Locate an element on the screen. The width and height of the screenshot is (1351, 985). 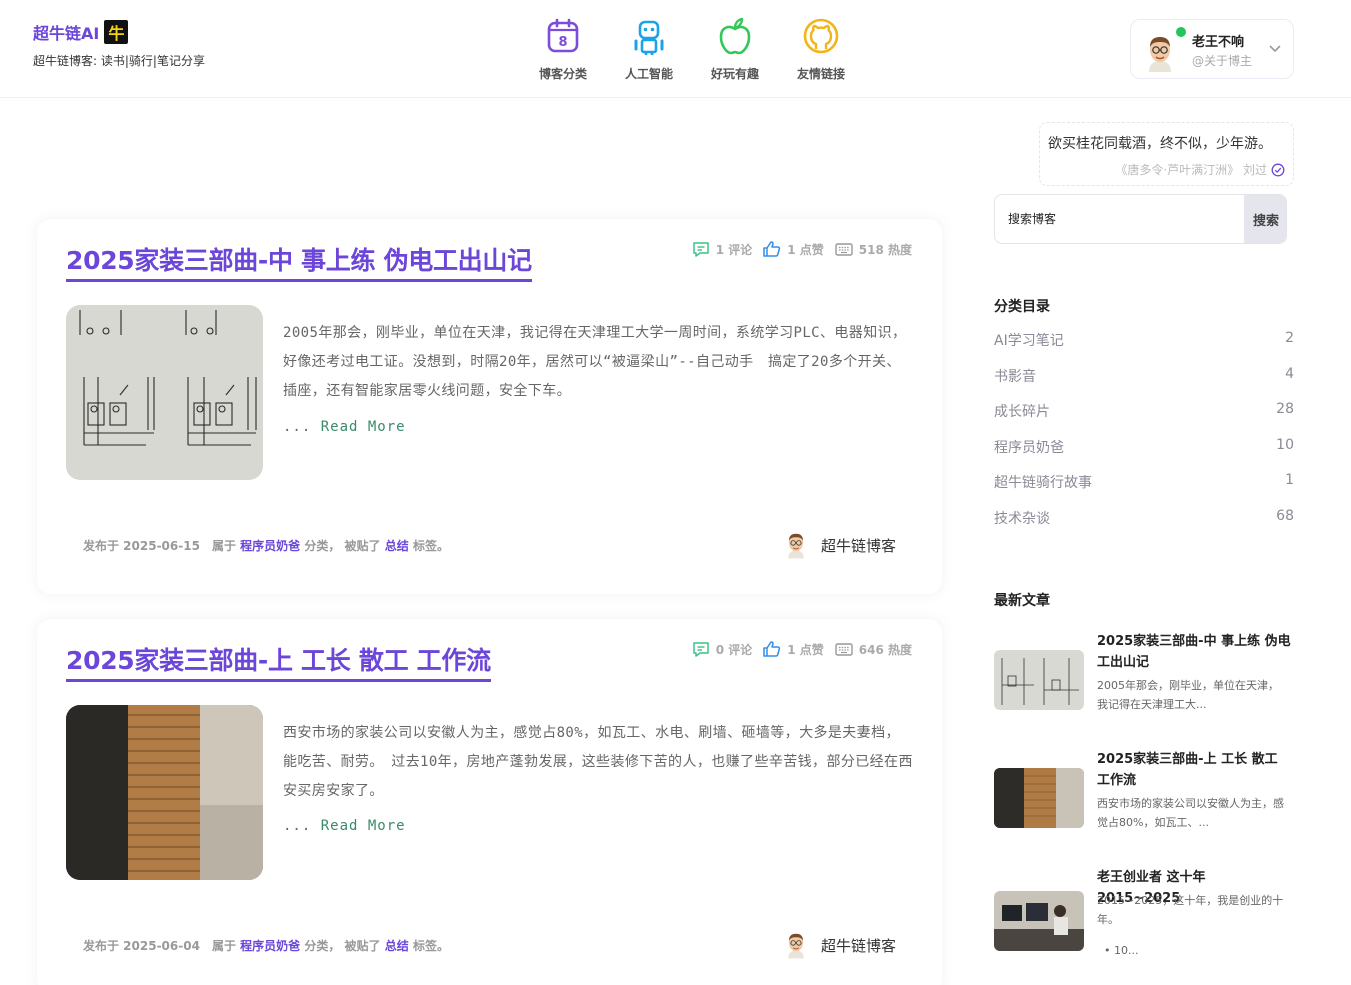
category-name: AI学习笔记 is located at coordinates (1029, 341).